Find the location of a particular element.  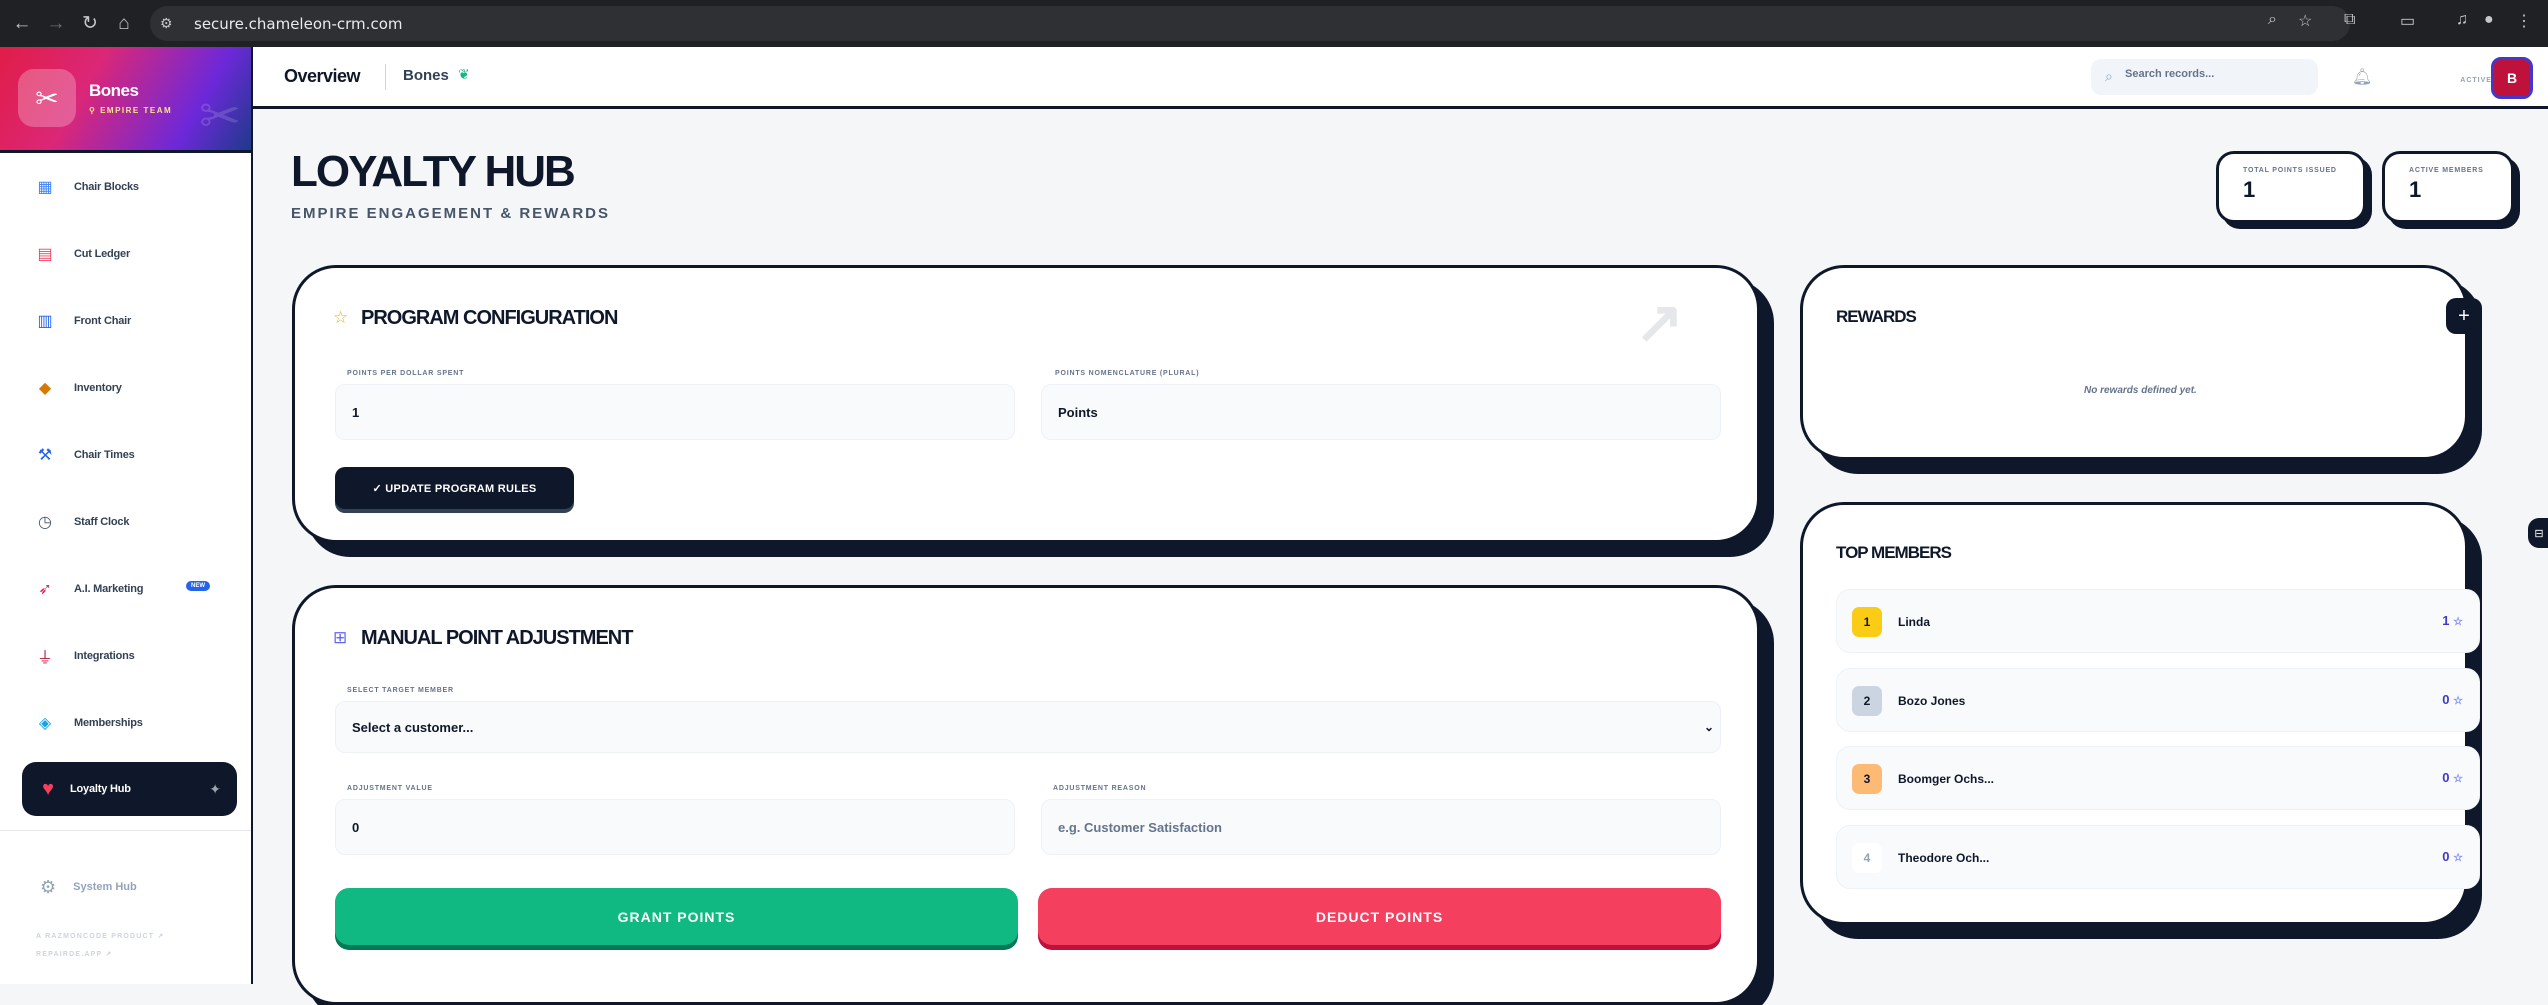

zoom-icon: ⌕ is located at coordinates (2272, 20).